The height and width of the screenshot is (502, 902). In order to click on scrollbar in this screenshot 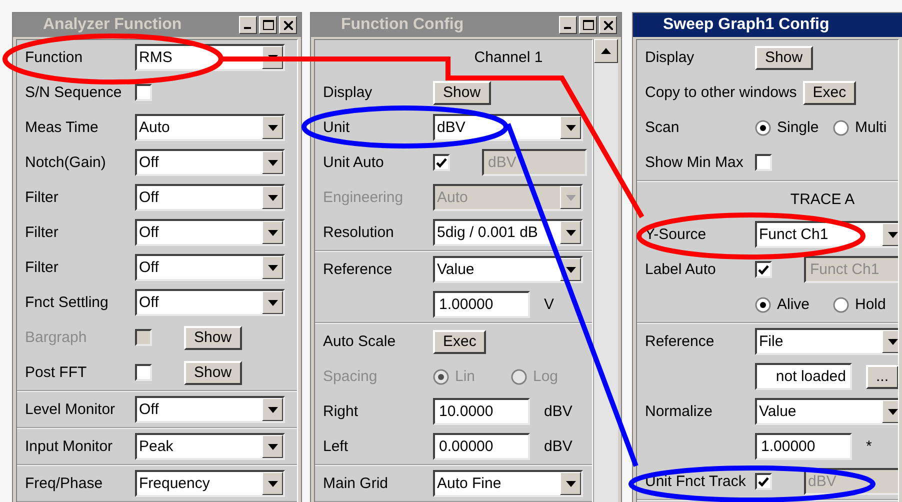, I will do `click(605, 270)`.